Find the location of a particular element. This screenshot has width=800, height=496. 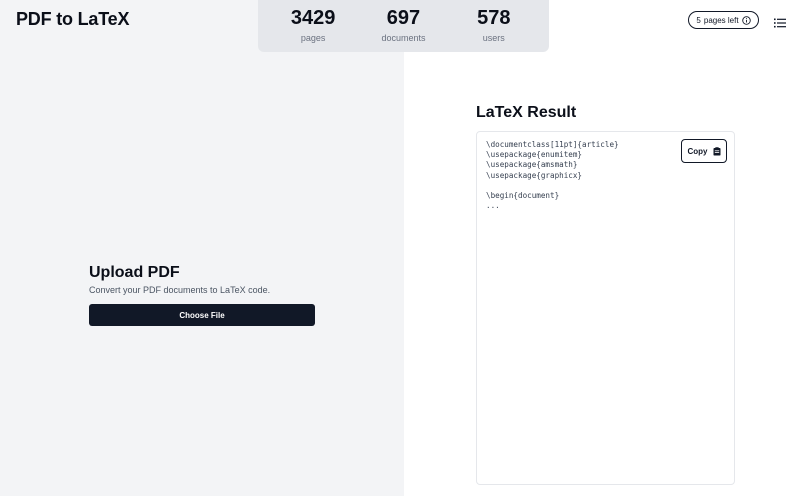

choose-file-button: Choose File is located at coordinates (202, 315).